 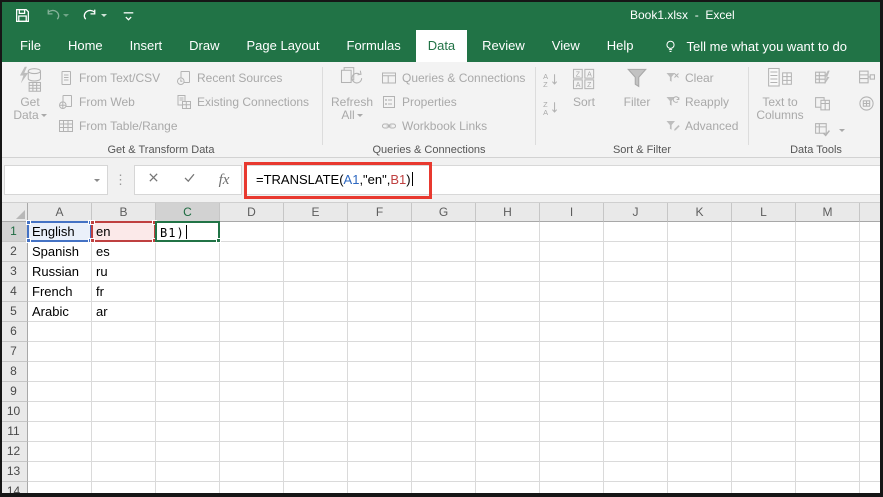 What do you see at coordinates (866, 77) in the screenshot?
I see `consolidate-button` at bounding box center [866, 77].